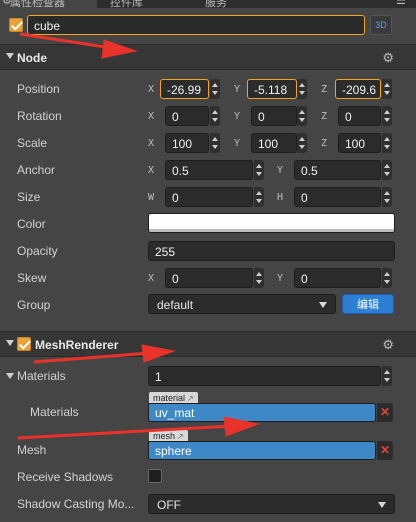 The width and height of the screenshot is (416, 522). Describe the element at coordinates (169, 398) in the screenshot. I see `material-tag-label: material` at that location.